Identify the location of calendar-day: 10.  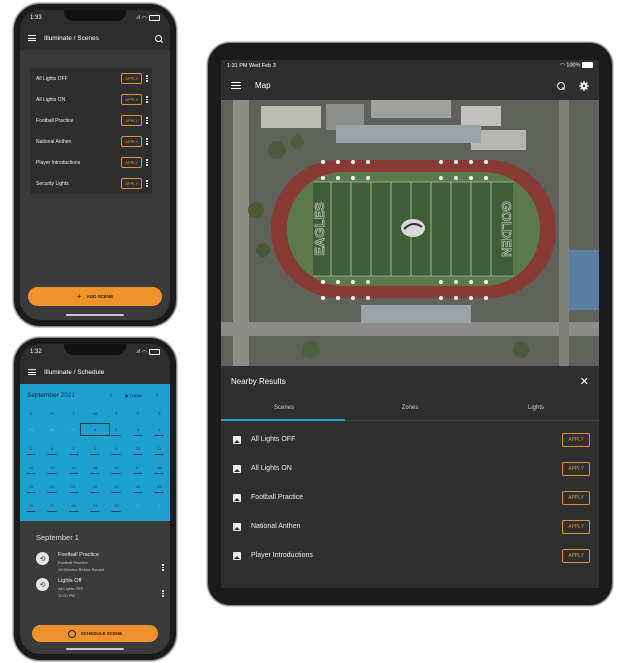
(137, 448).